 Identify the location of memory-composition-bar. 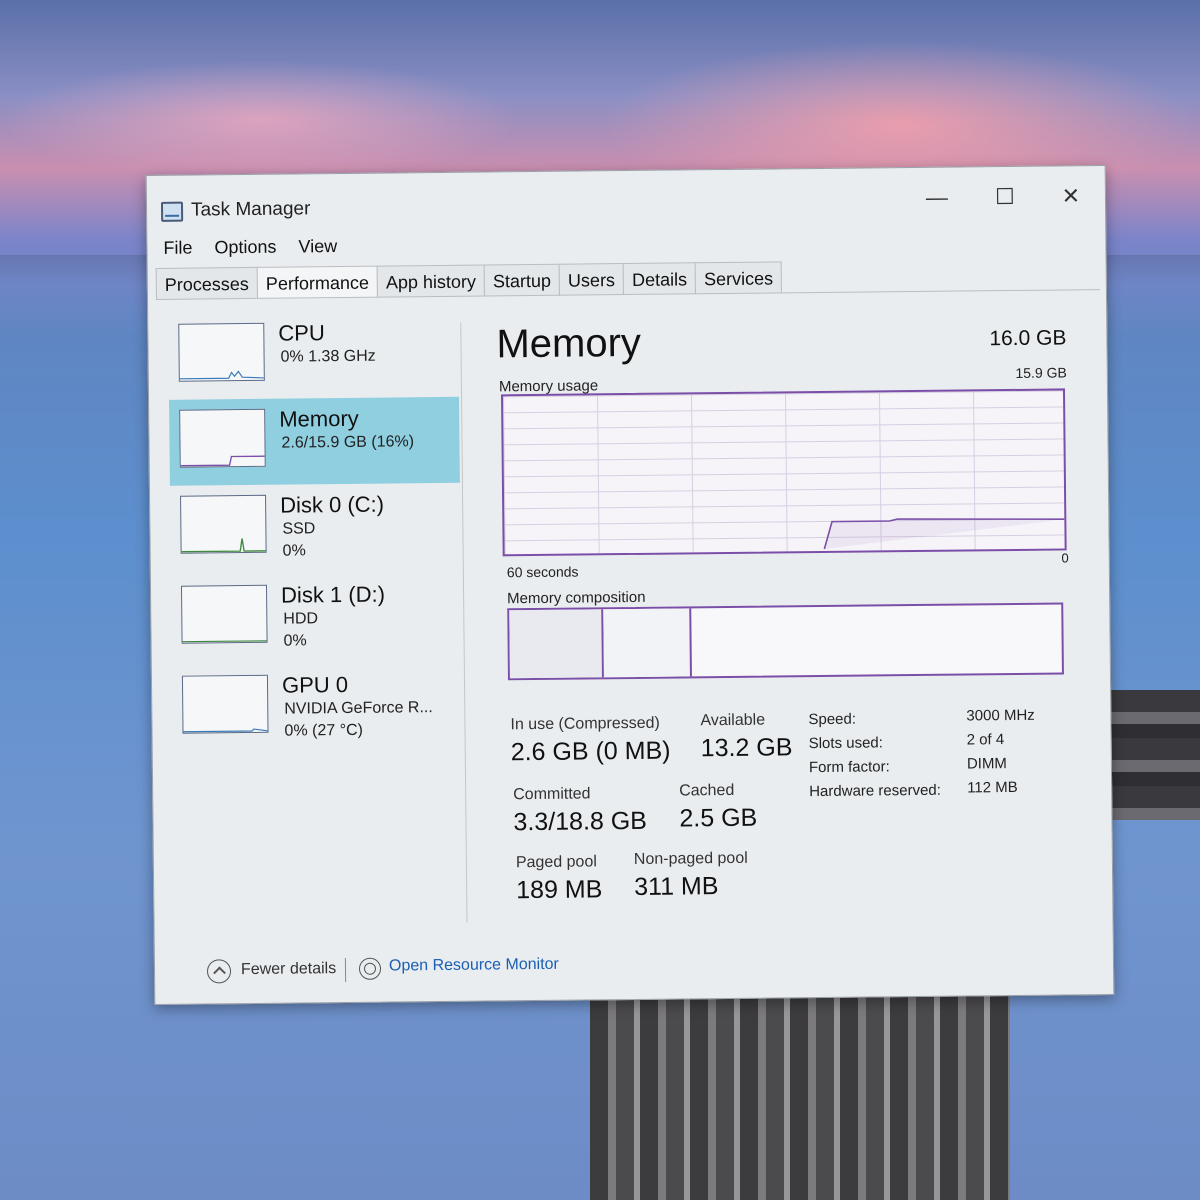
(785, 641).